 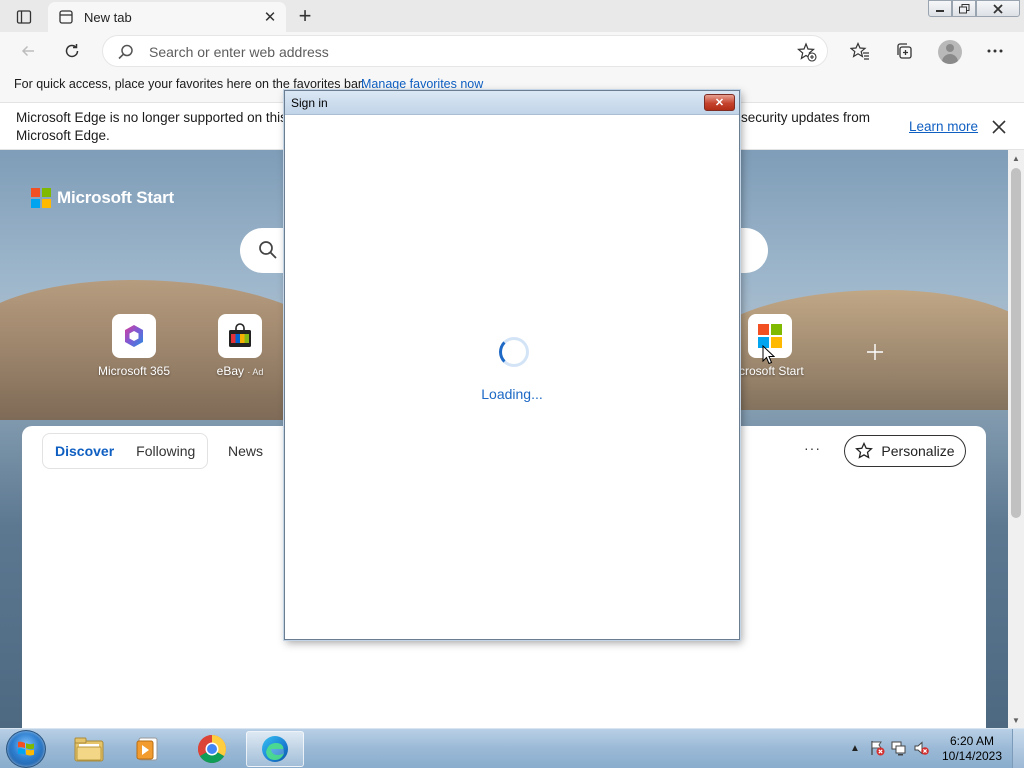 I want to click on tab-actions-button, so click(x=24, y=17).